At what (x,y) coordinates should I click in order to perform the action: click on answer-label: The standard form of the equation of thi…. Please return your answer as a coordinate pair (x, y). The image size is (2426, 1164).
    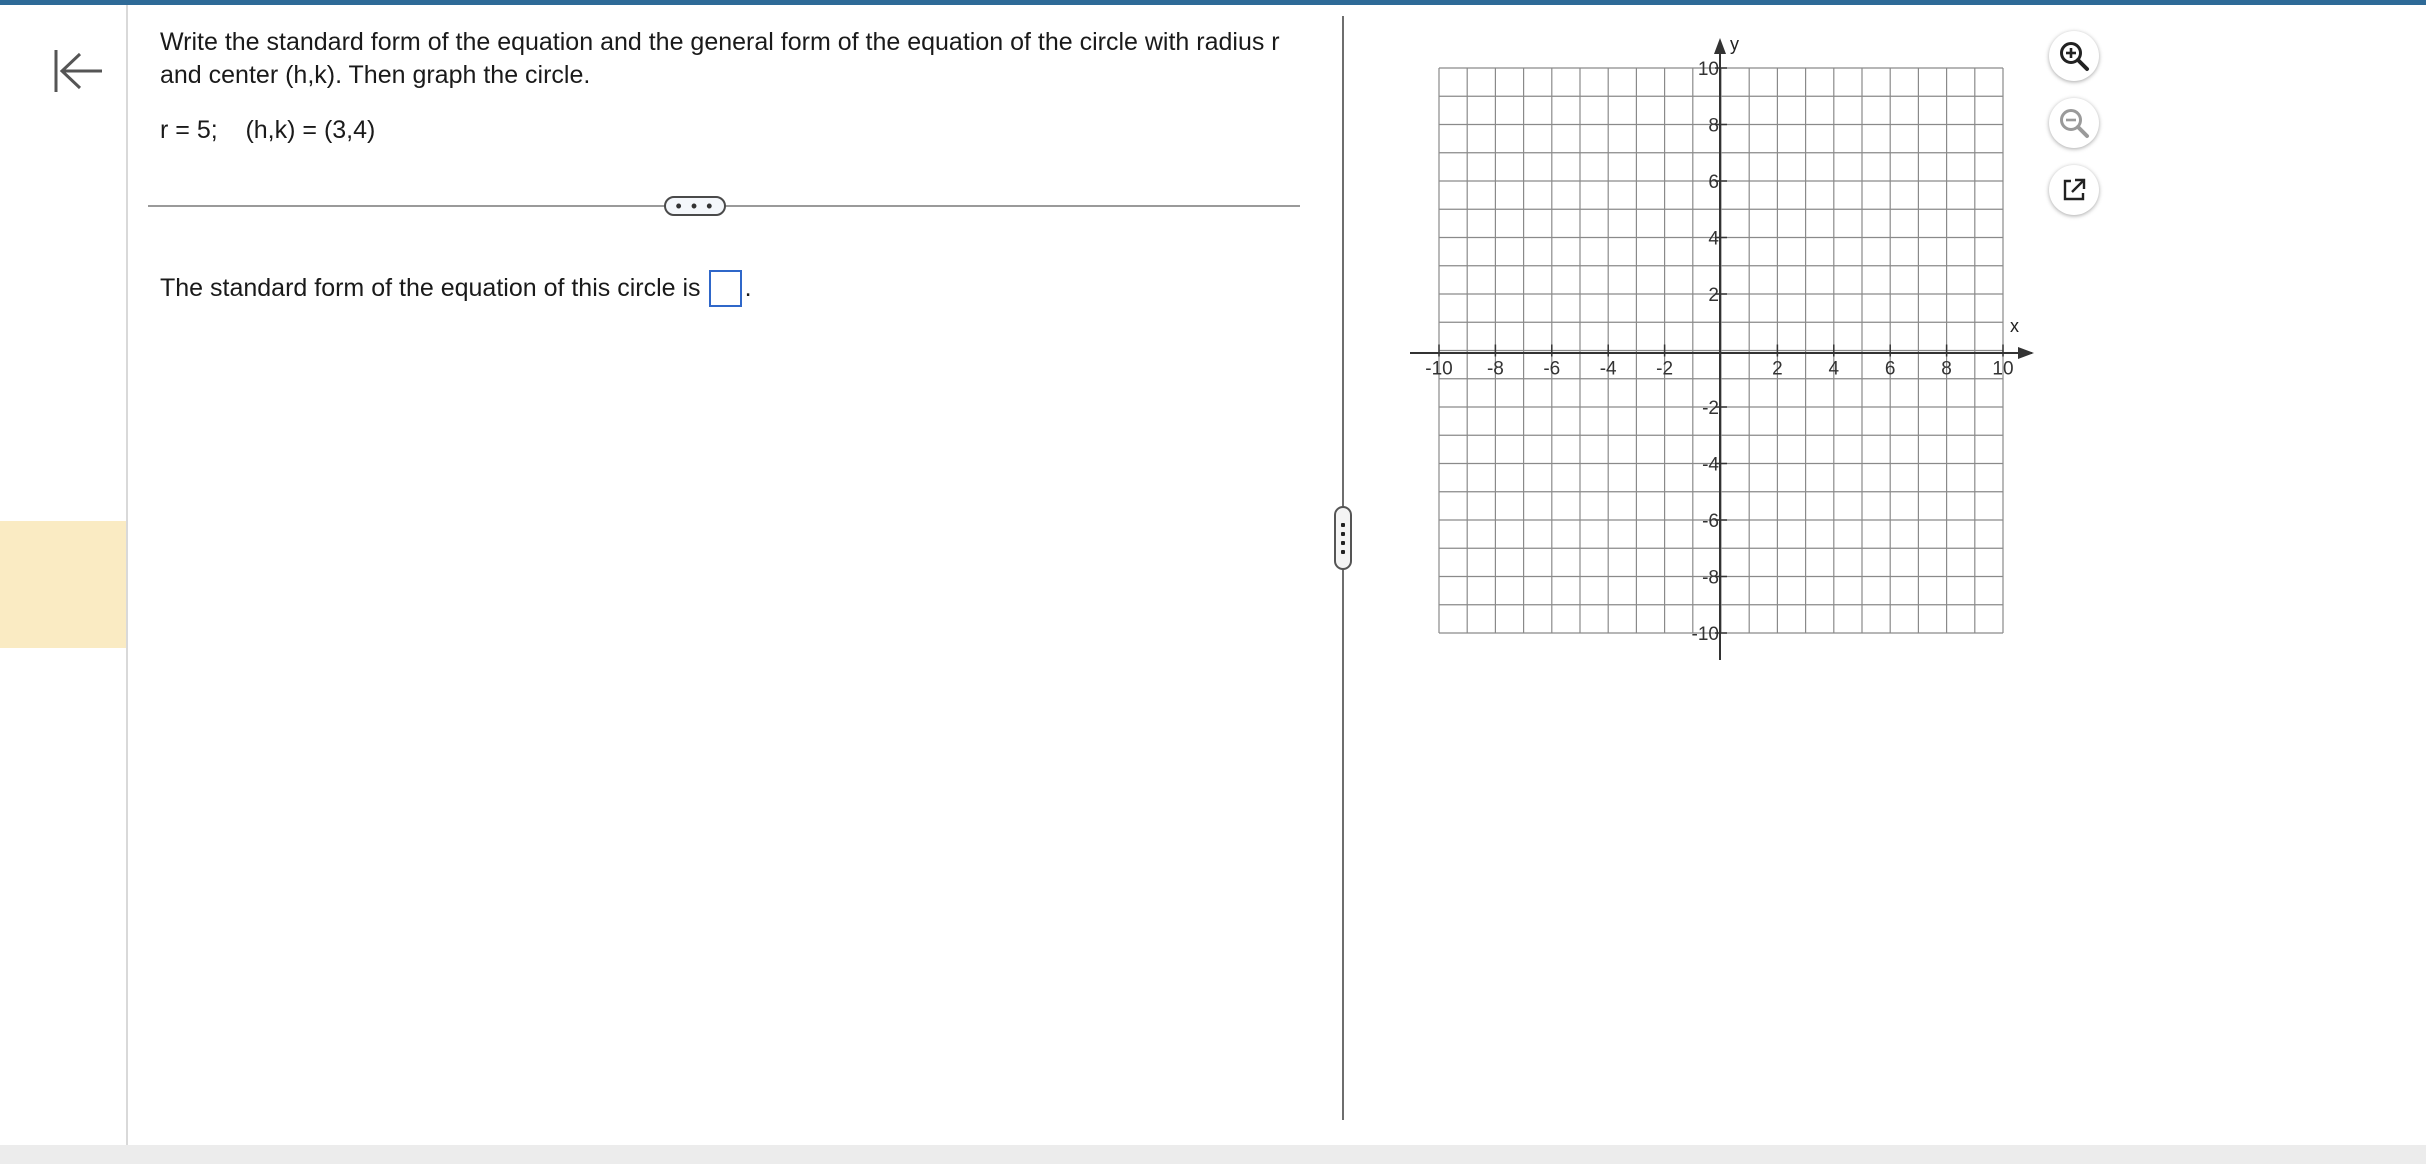
    Looking at the image, I should click on (430, 288).